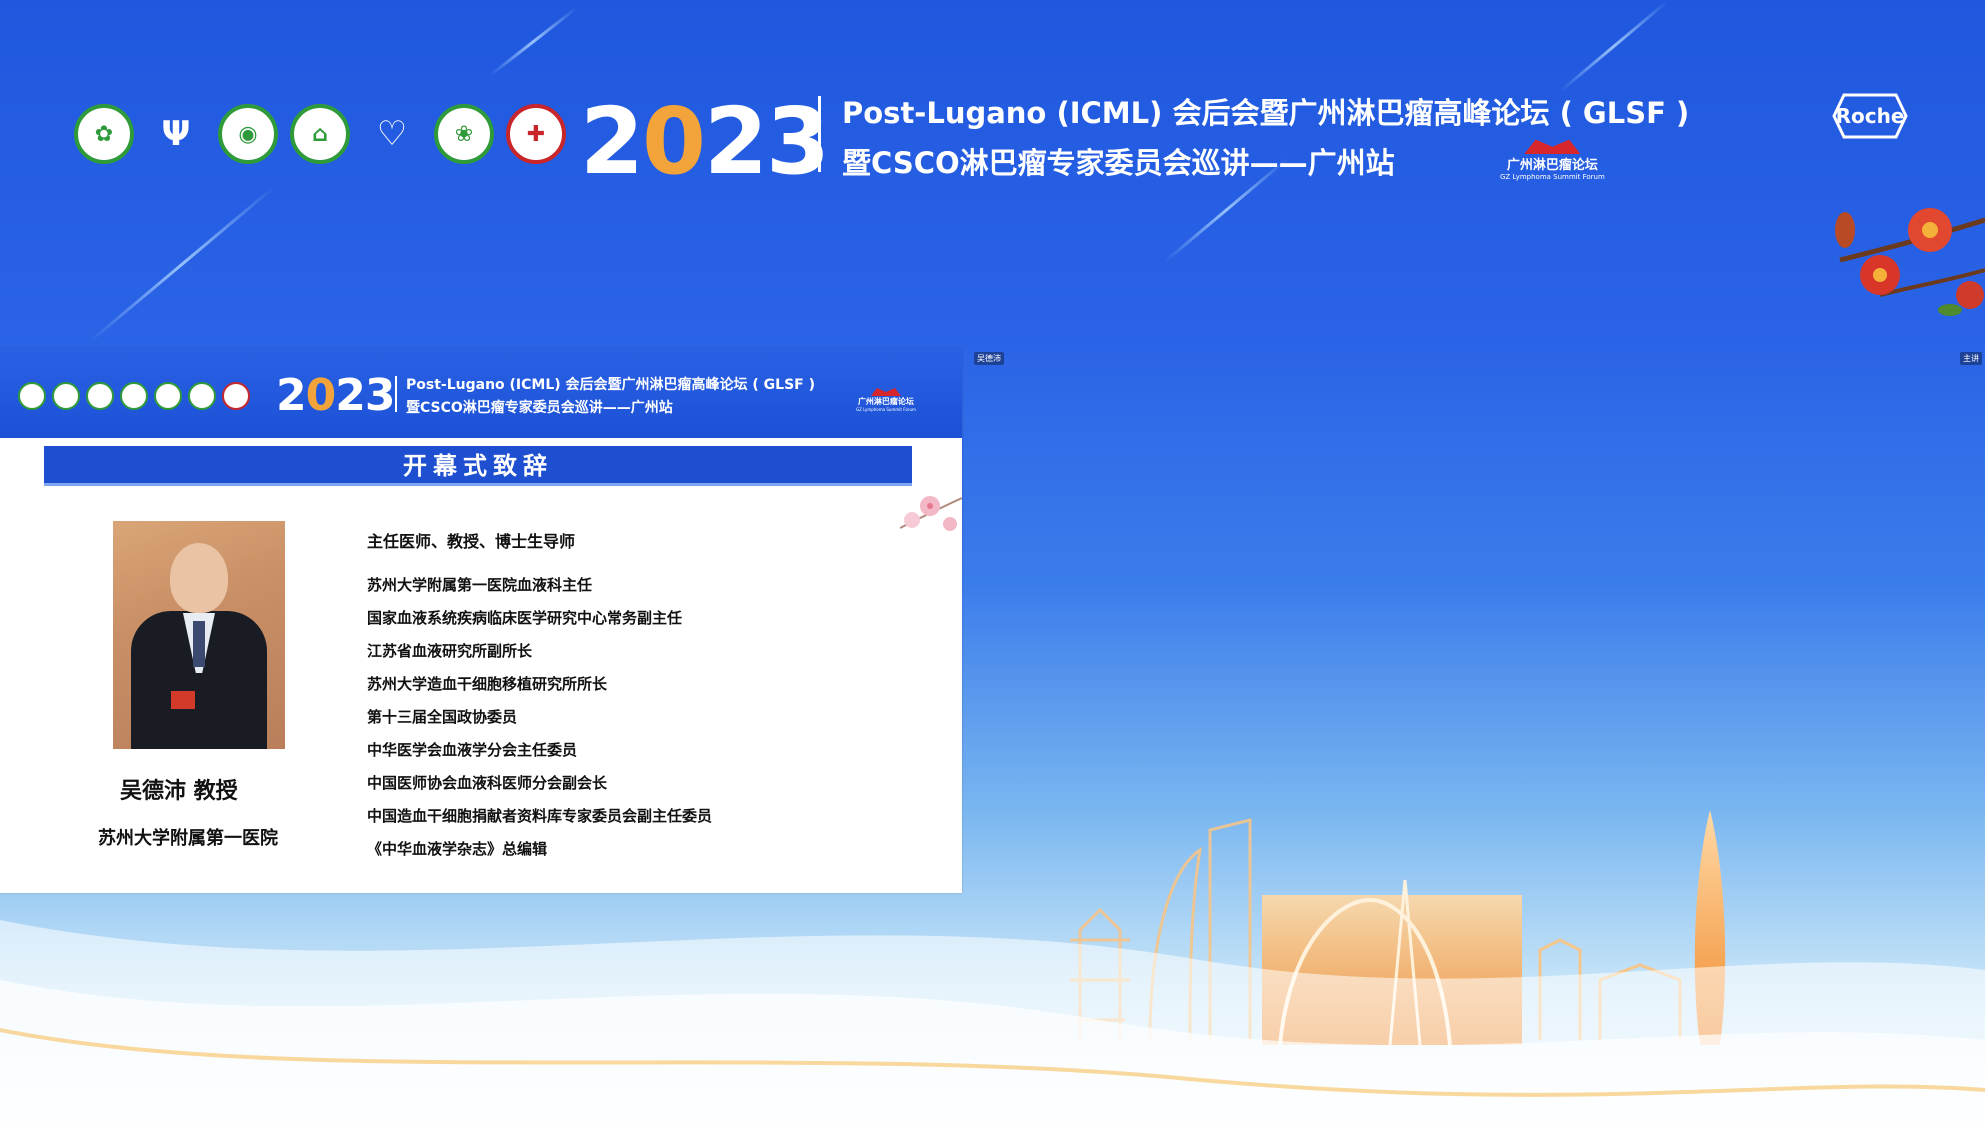  What do you see at coordinates (705, 141) in the screenshot?
I see `event-year: 2023` at bounding box center [705, 141].